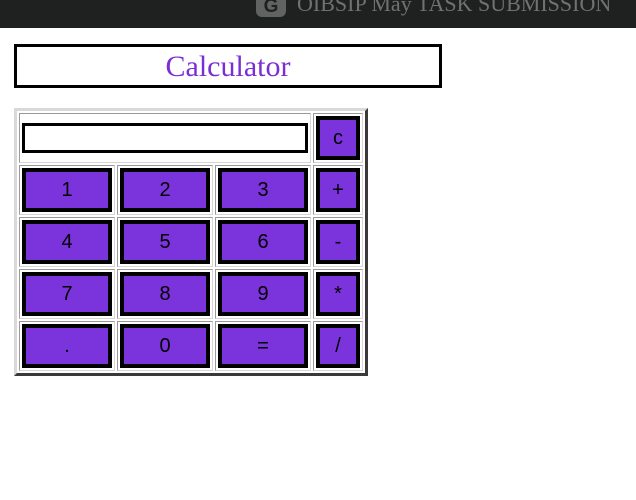 This screenshot has height=500, width=636. I want to click on key-cell: /, so click(338, 346).